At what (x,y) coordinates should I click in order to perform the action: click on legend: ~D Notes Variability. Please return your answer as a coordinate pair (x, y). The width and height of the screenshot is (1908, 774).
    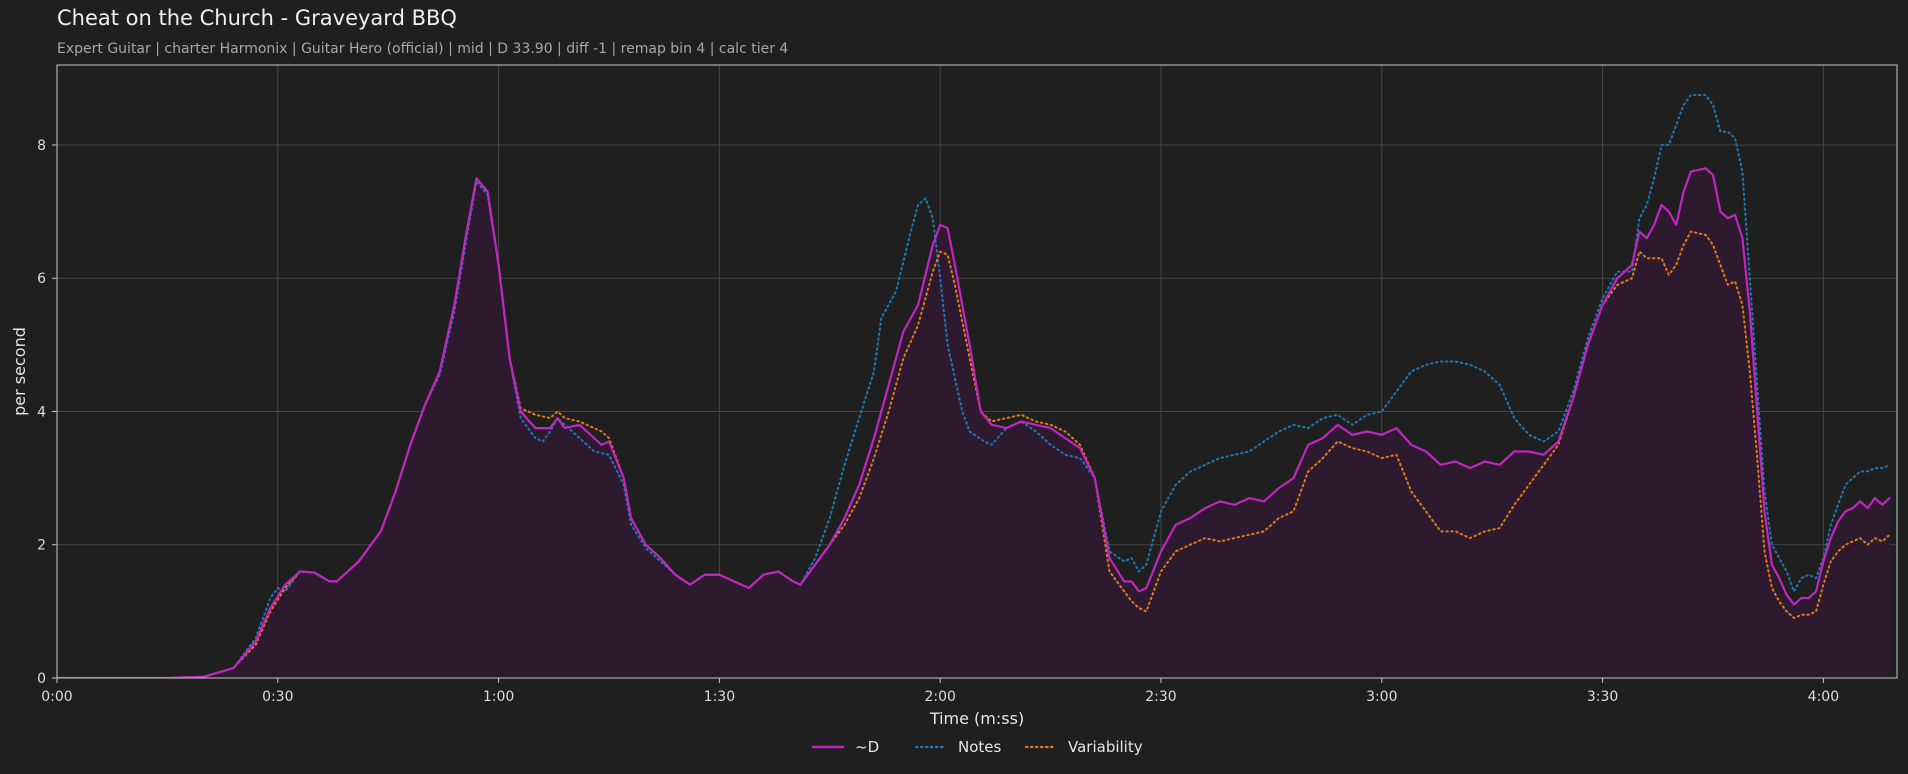
    Looking at the image, I should click on (977, 747).